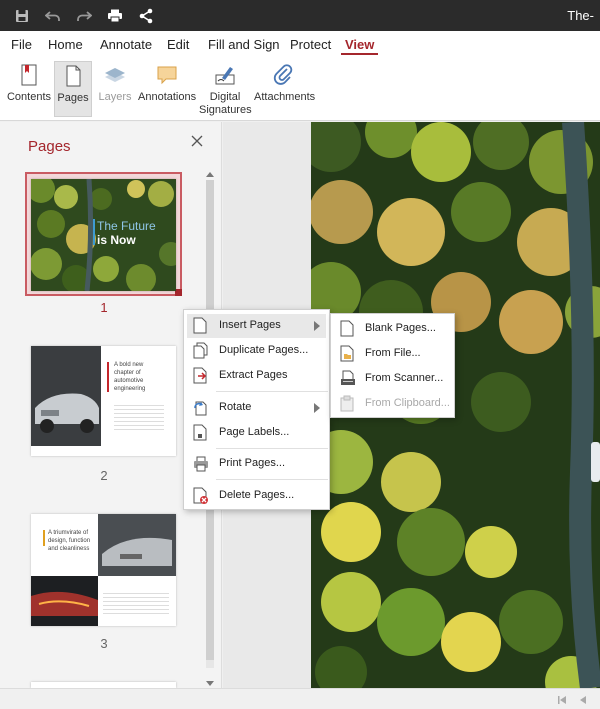 The width and height of the screenshot is (600, 709). I want to click on blank-page-icon, so click(348, 329).